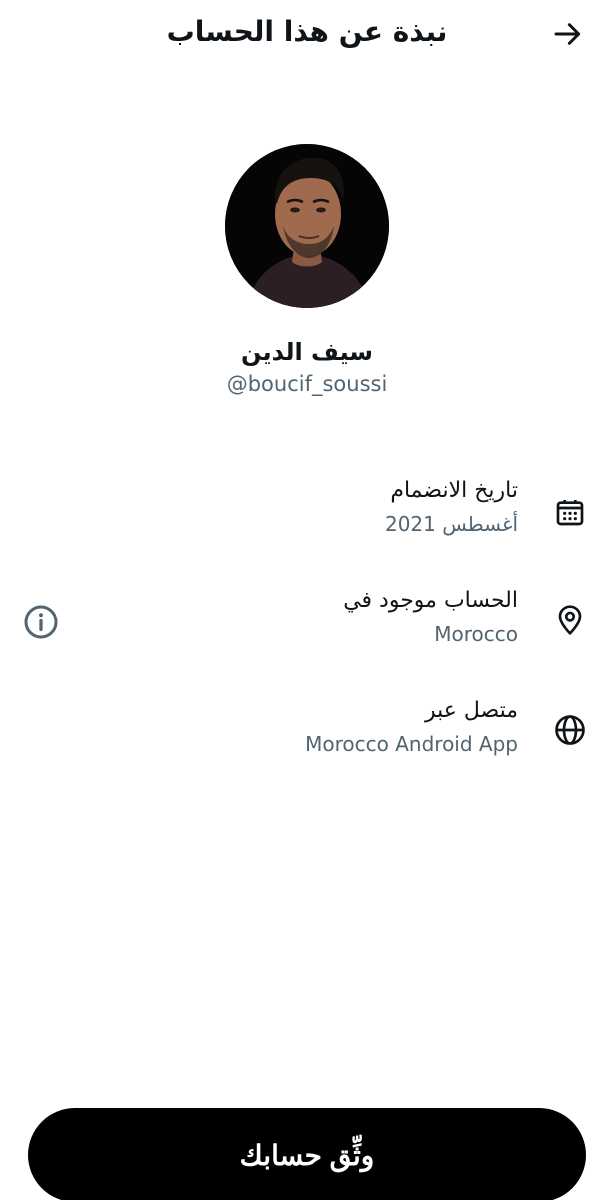  I want to click on arrow-right-icon, so click(567, 34).